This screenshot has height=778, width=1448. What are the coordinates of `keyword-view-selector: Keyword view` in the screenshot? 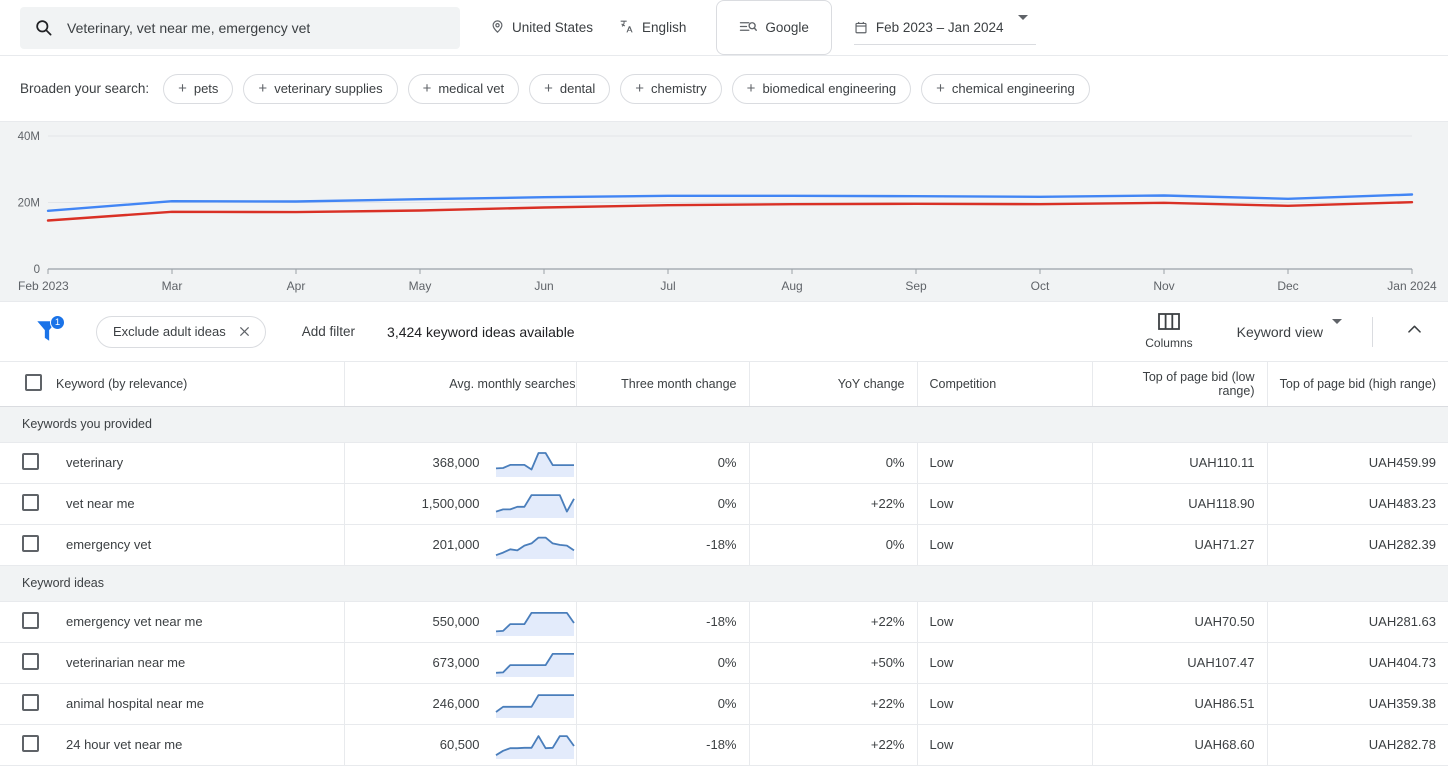 It's located at (1289, 329).